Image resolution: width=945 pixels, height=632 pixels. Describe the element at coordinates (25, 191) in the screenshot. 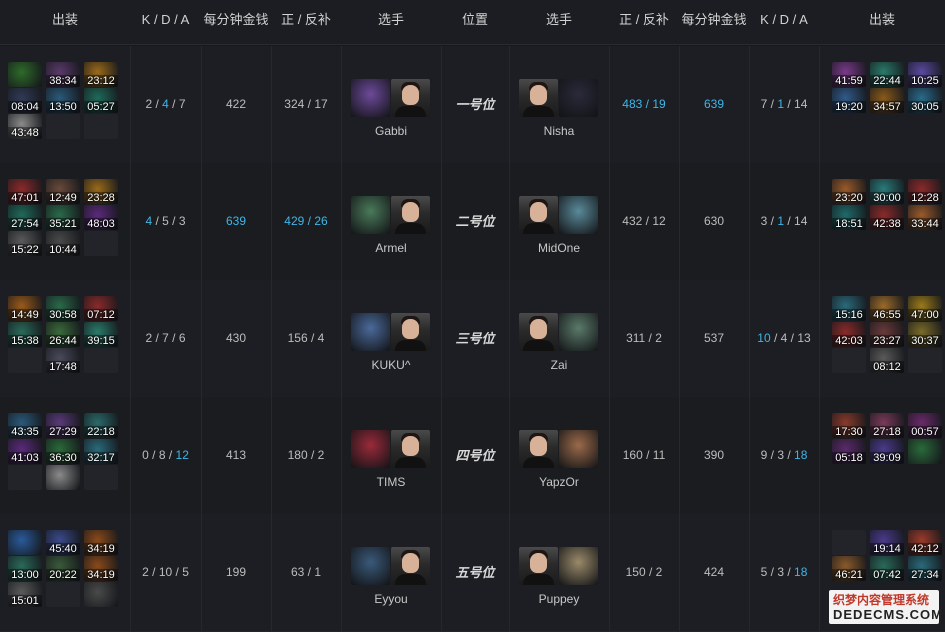

I see `item-icon: 47:01` at that location.